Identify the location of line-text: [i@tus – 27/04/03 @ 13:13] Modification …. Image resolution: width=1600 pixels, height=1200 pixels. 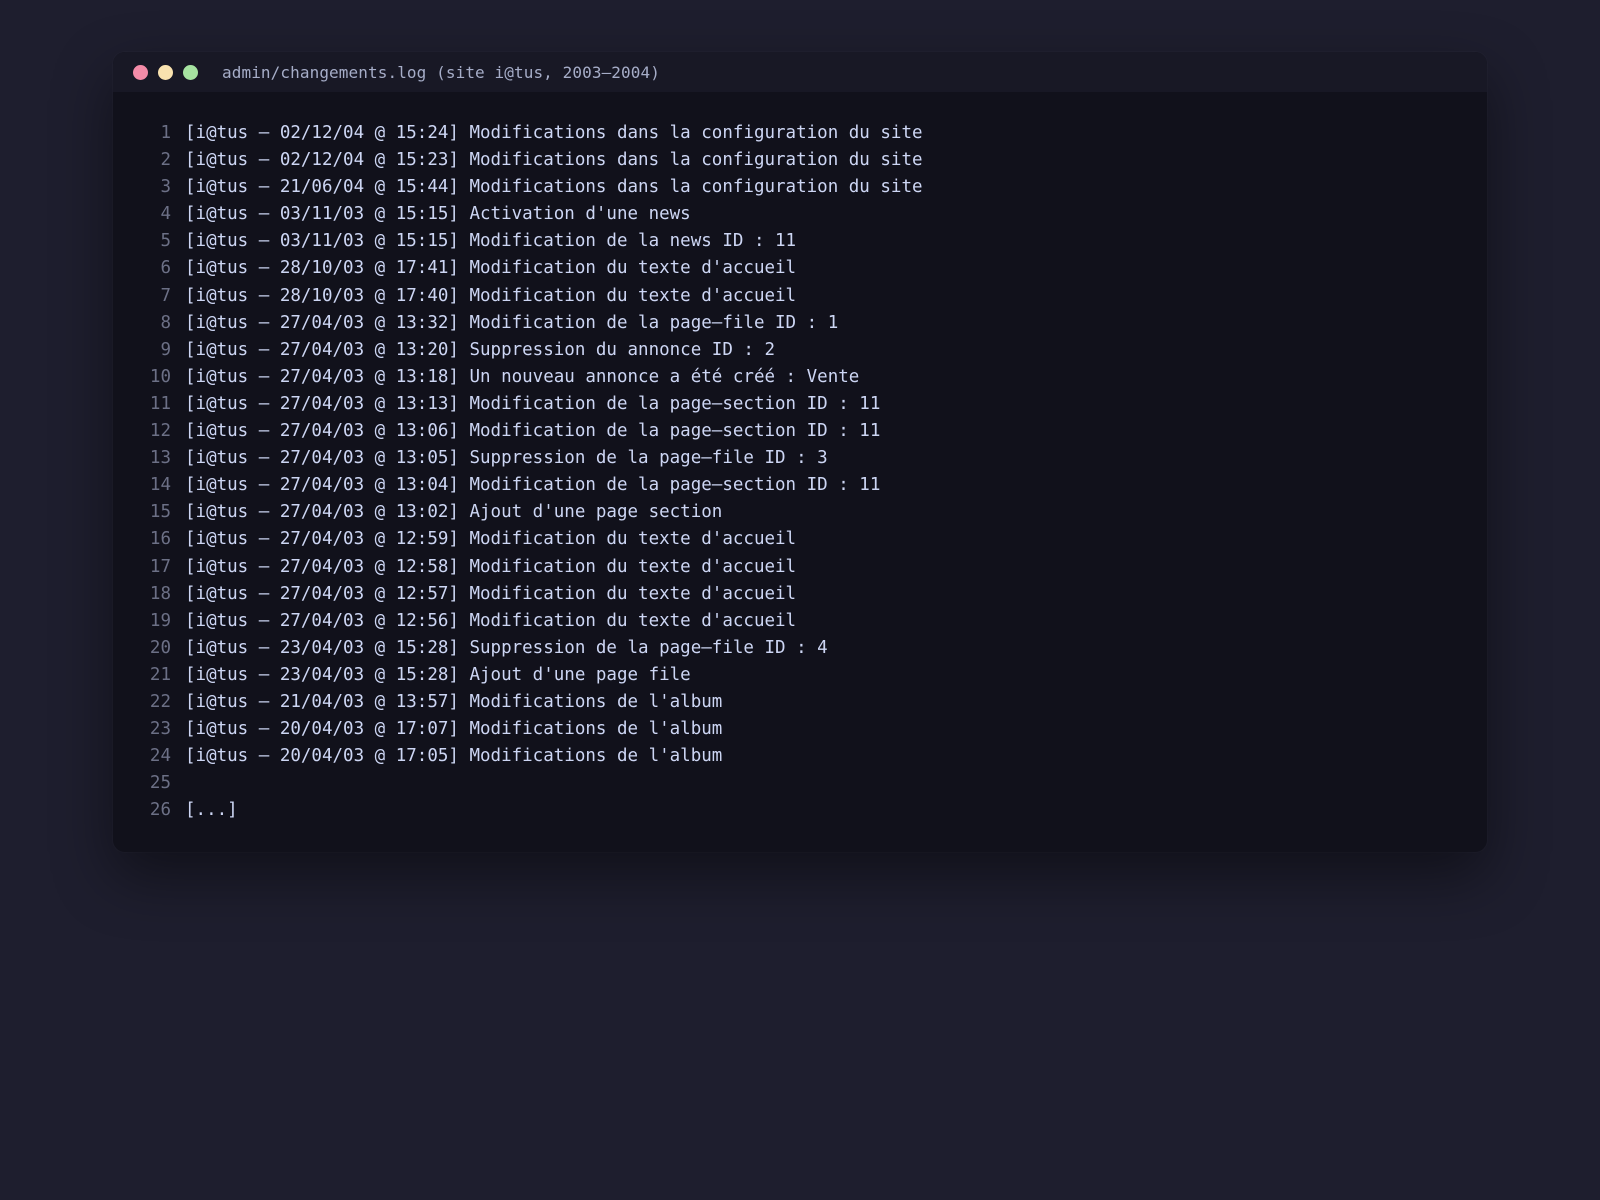
(533, 403).